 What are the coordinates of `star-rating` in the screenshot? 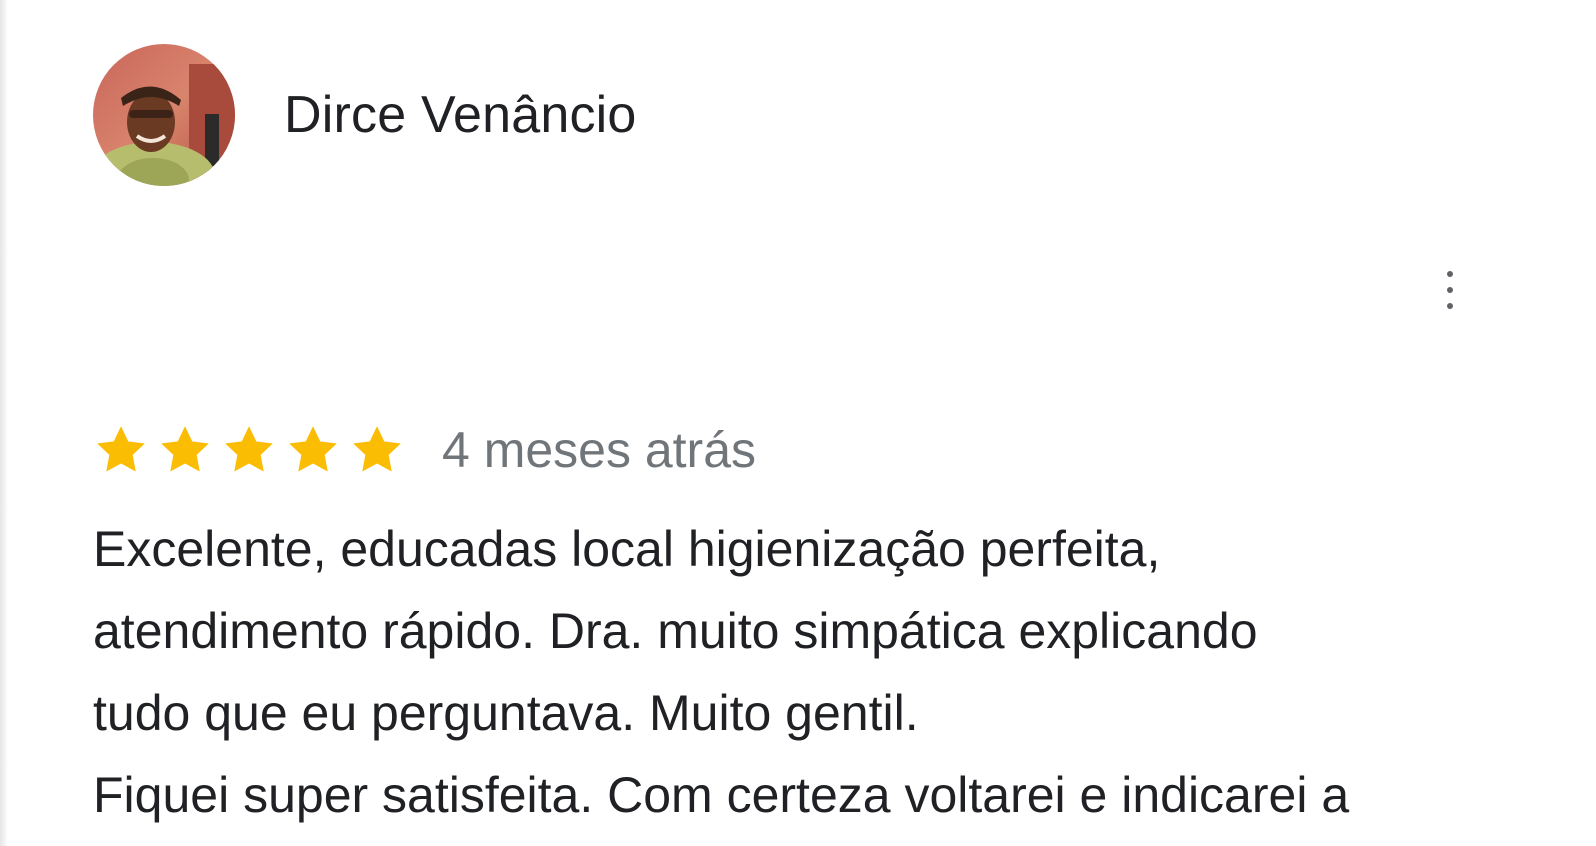 It's located at (249, 450).